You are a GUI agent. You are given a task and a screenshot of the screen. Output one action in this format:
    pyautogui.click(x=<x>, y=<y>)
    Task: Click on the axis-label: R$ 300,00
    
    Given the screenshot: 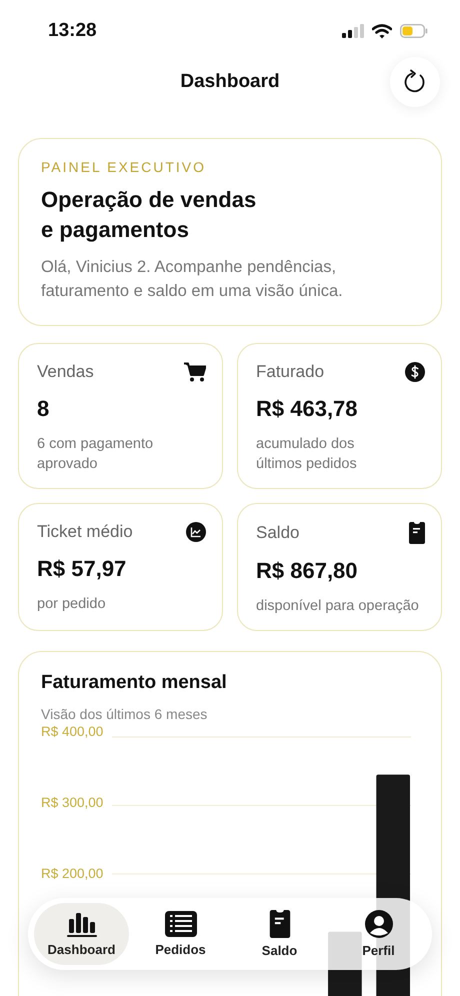 What is the action you would take?
    pyautogui.click(x=72, y=802)
    